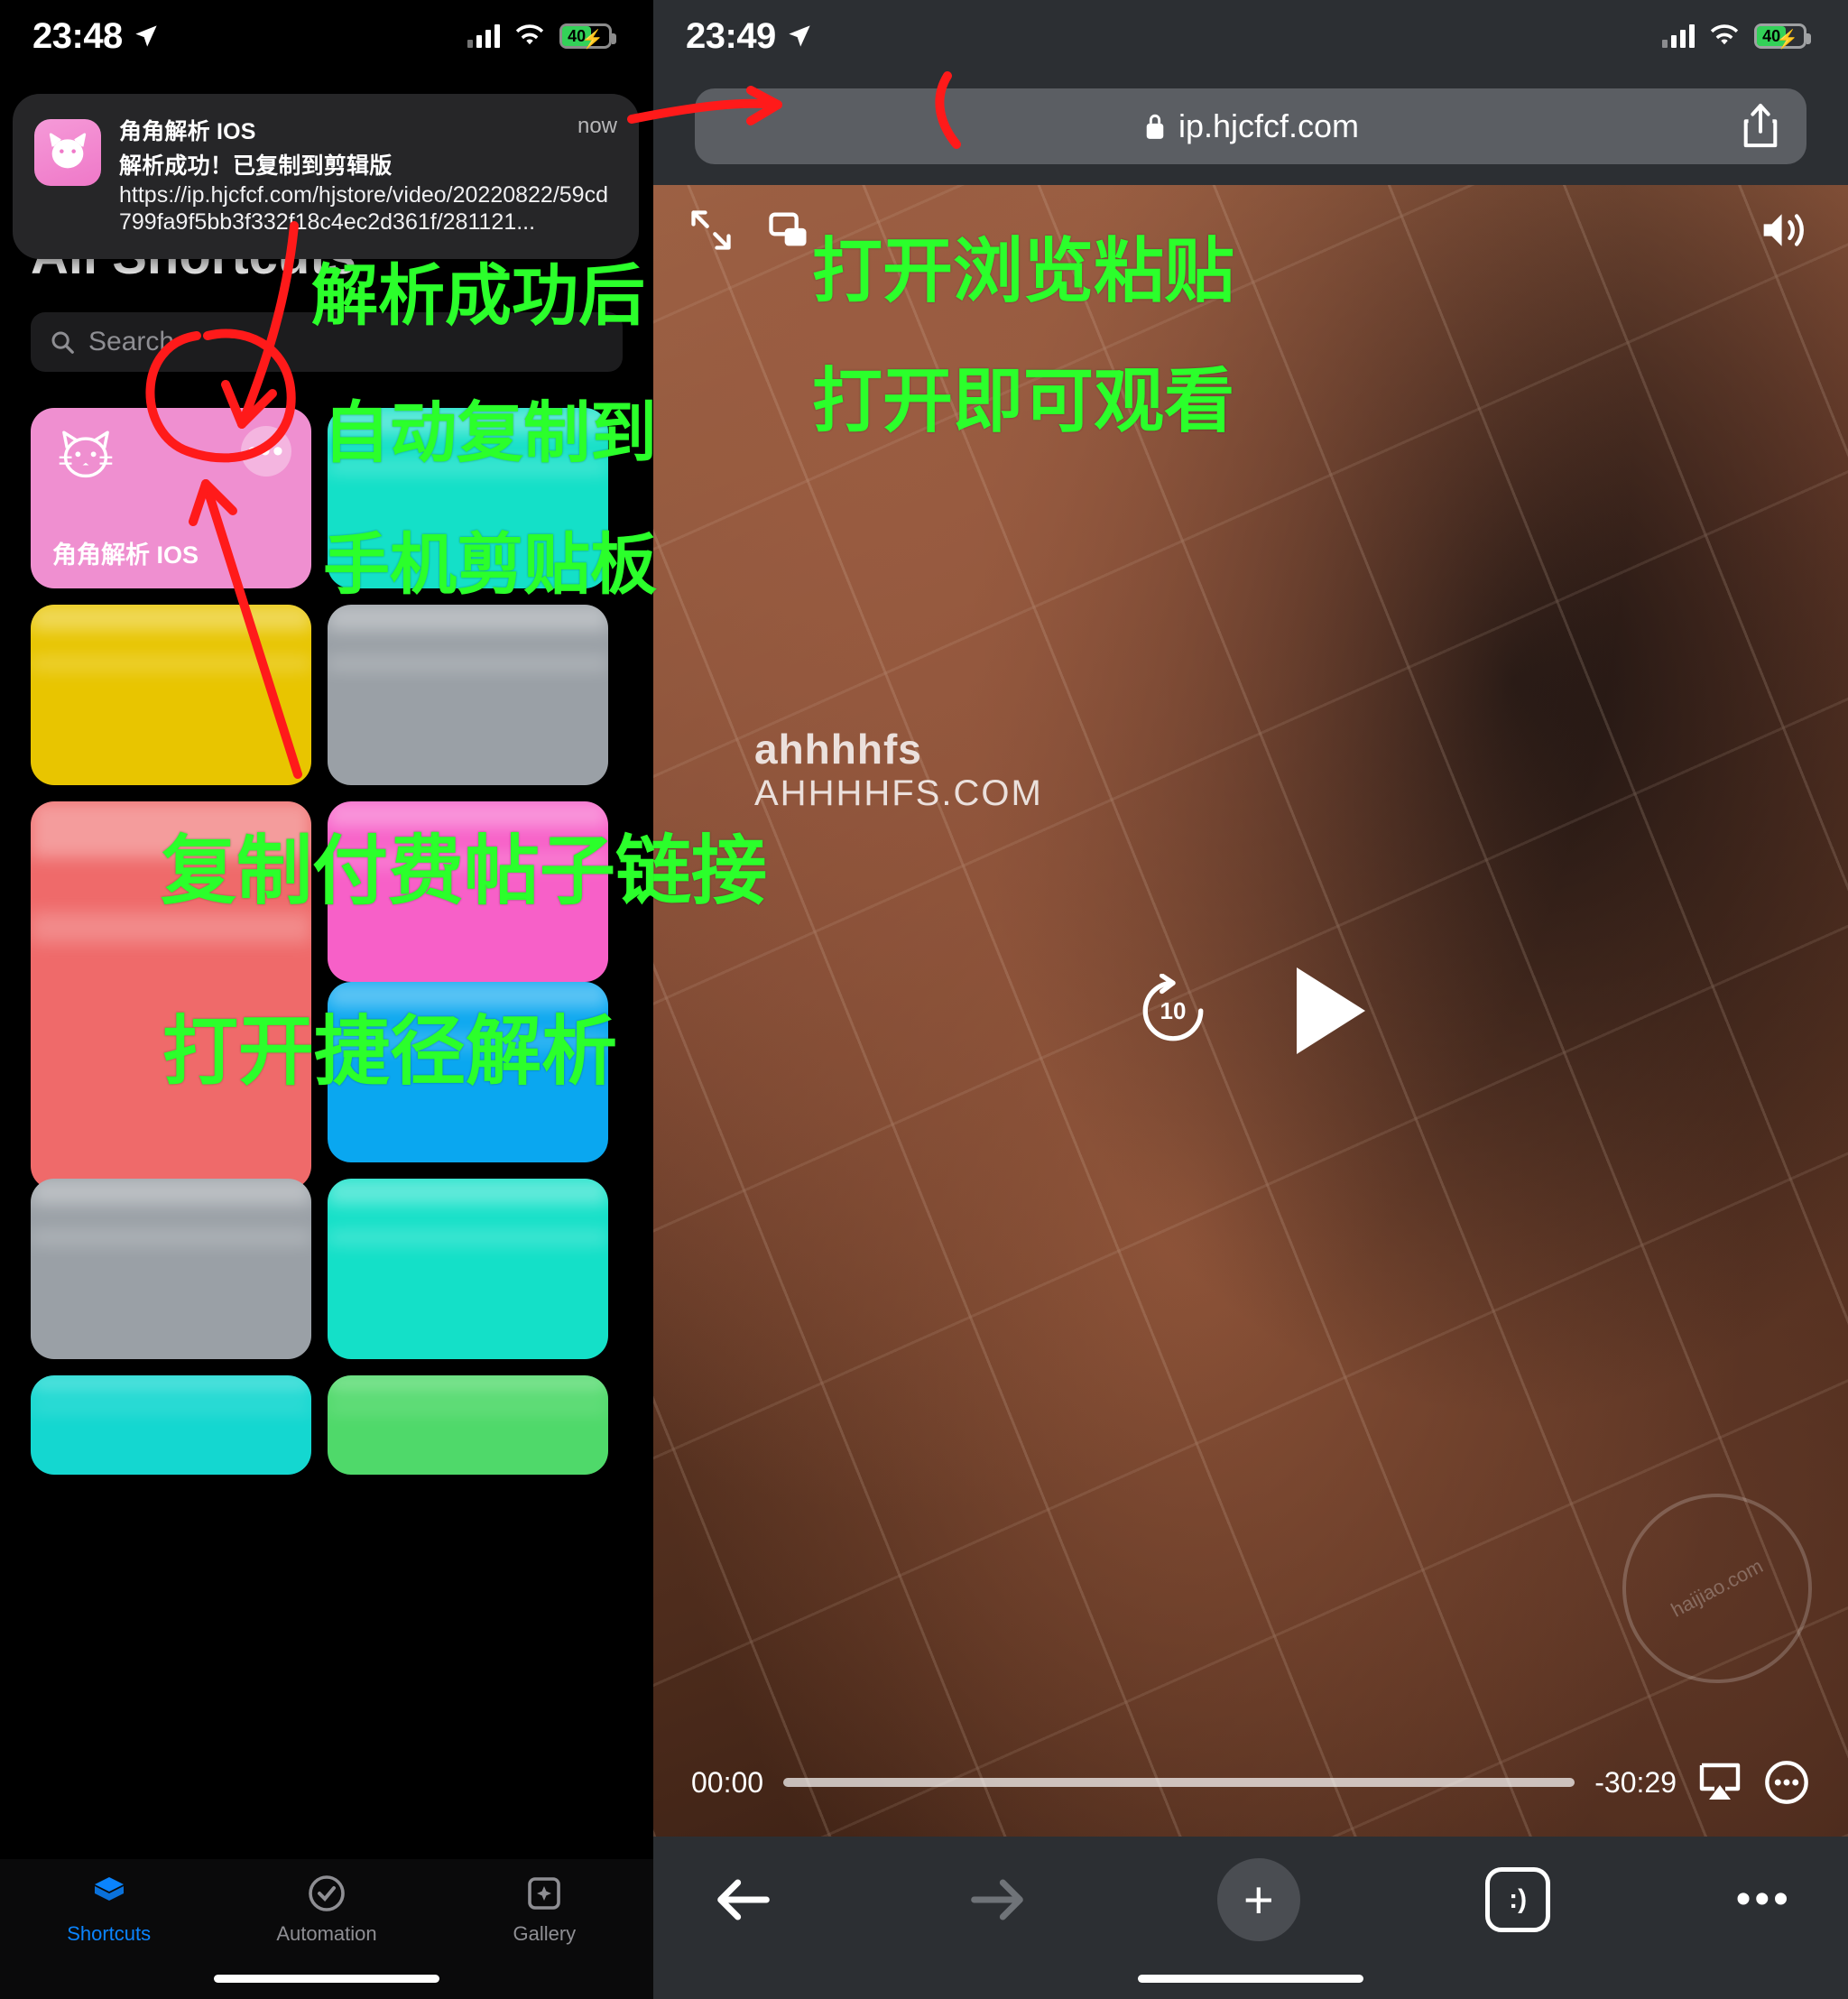 The height and width of the screenshot is (1999, 1848). I want to click on right-status-bar: 23:49 40 ⚡, so click(1250, 36).